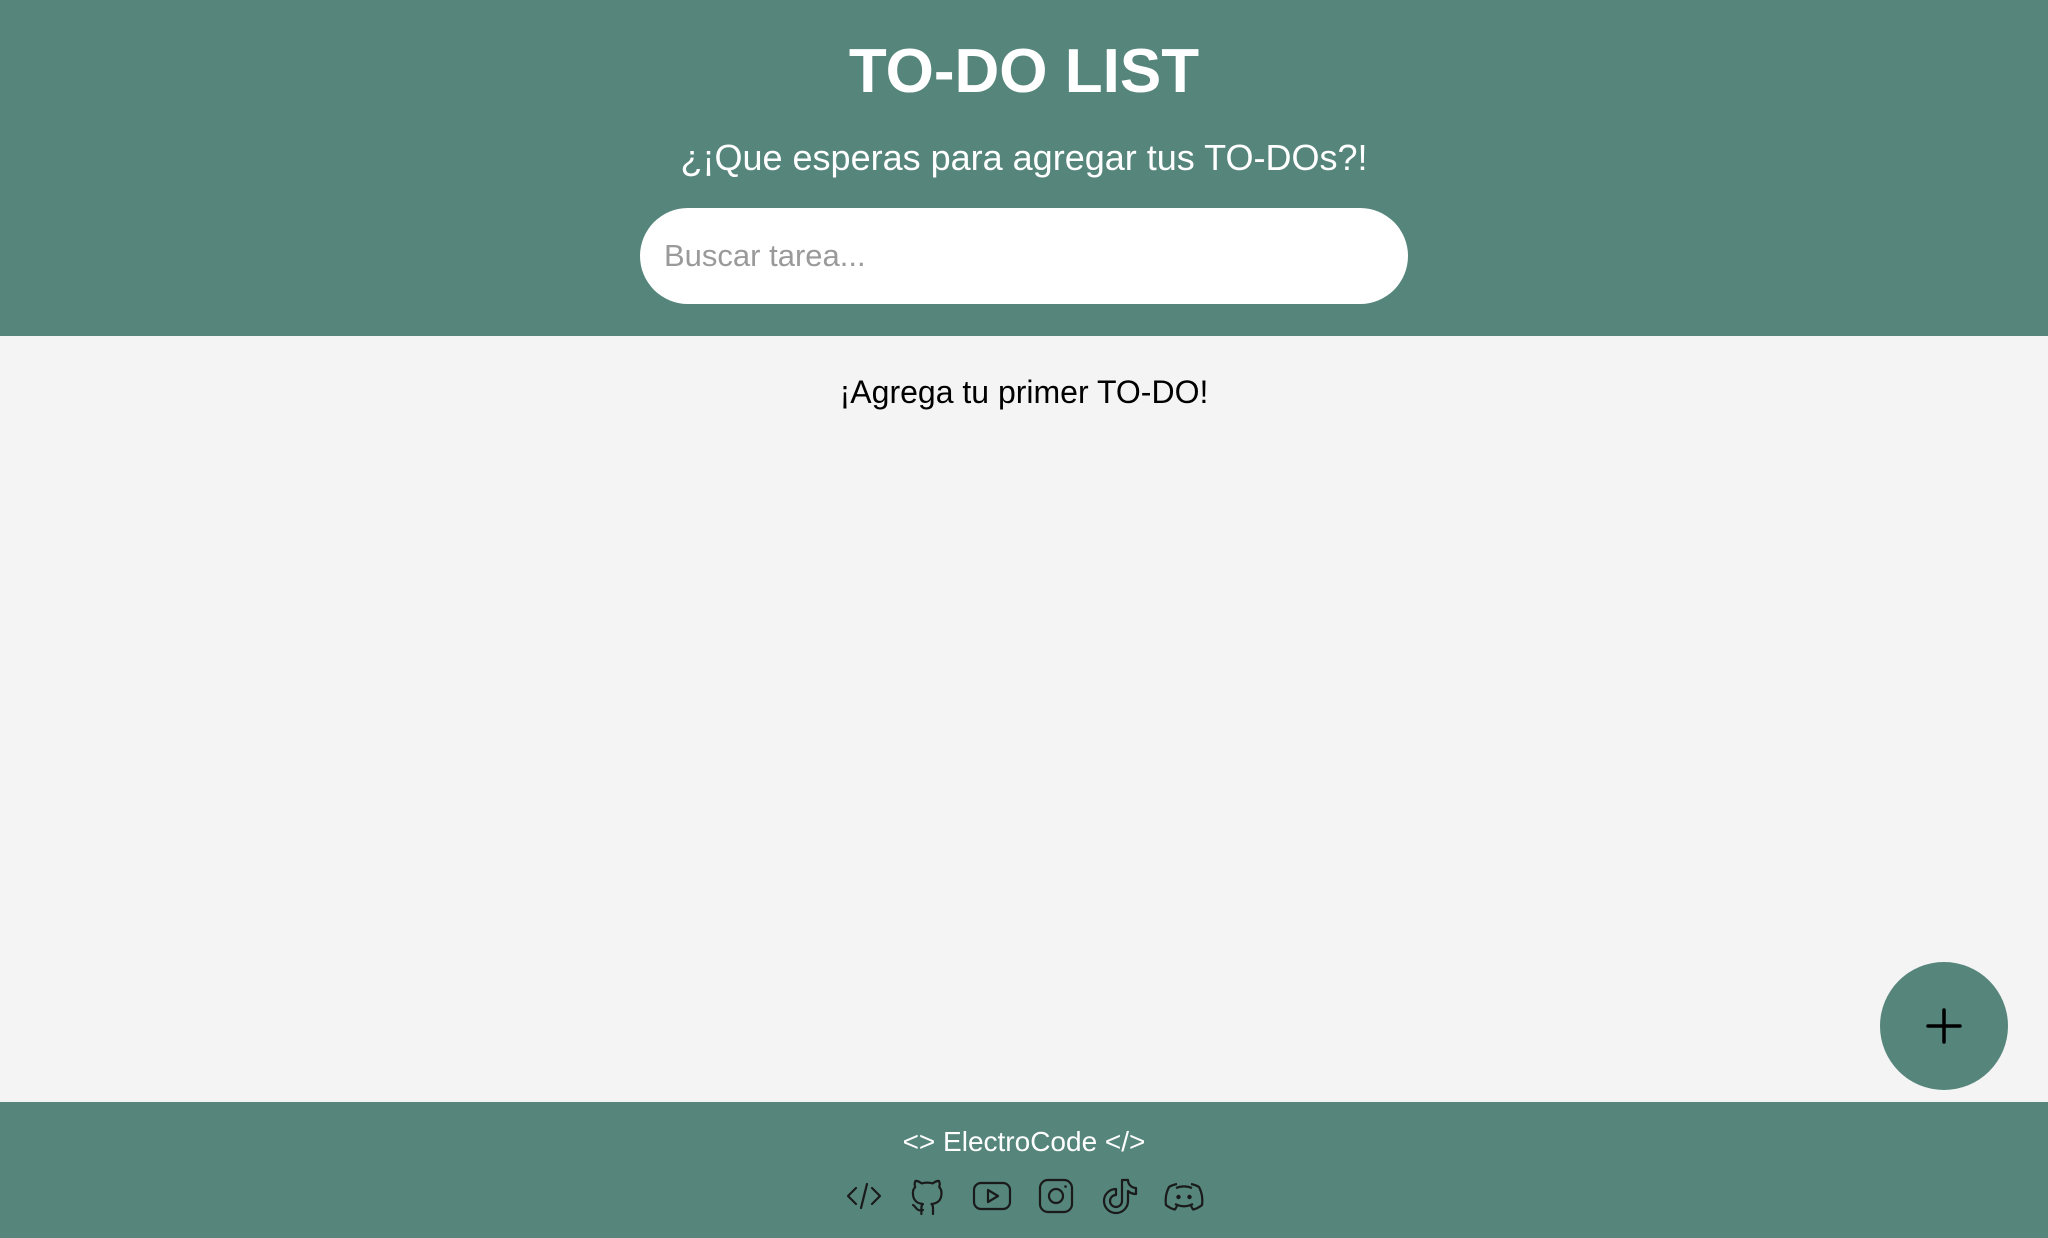  Describe the element at coordinates (1024, 392) in the screenshot. I see `empty-state-message: ¡Agrega tu primer TO-DO!` at that location.